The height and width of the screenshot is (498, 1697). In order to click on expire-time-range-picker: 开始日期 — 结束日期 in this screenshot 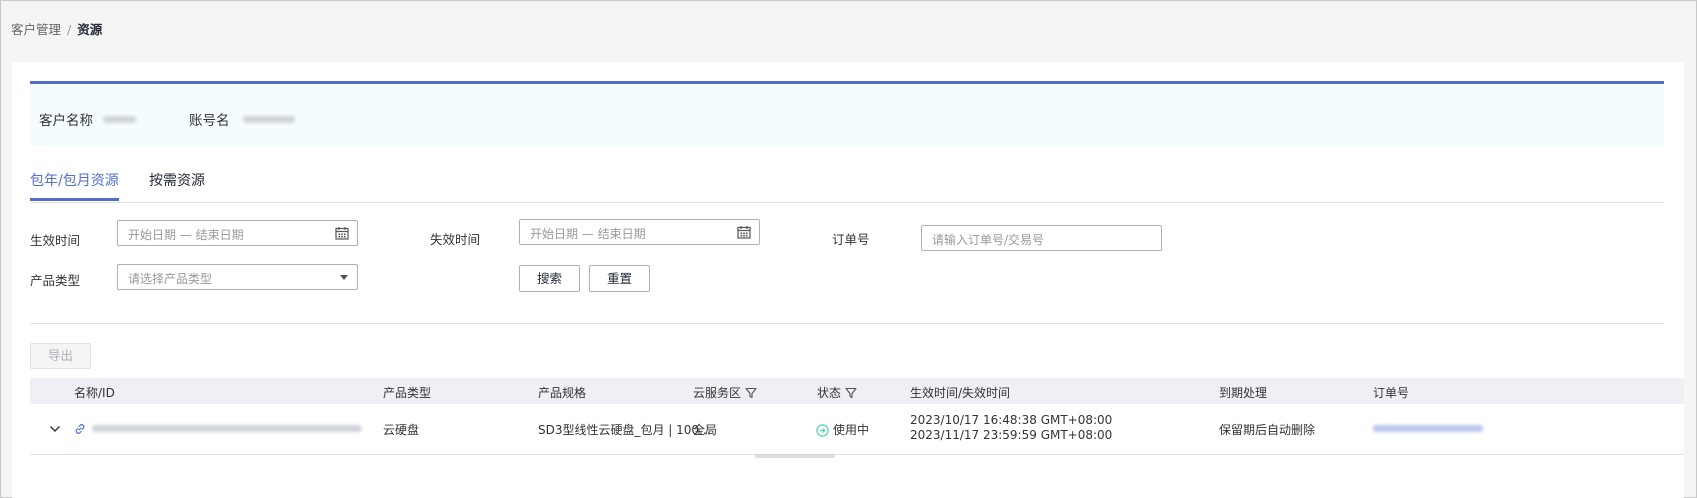, I will do `click(639, 232)`.